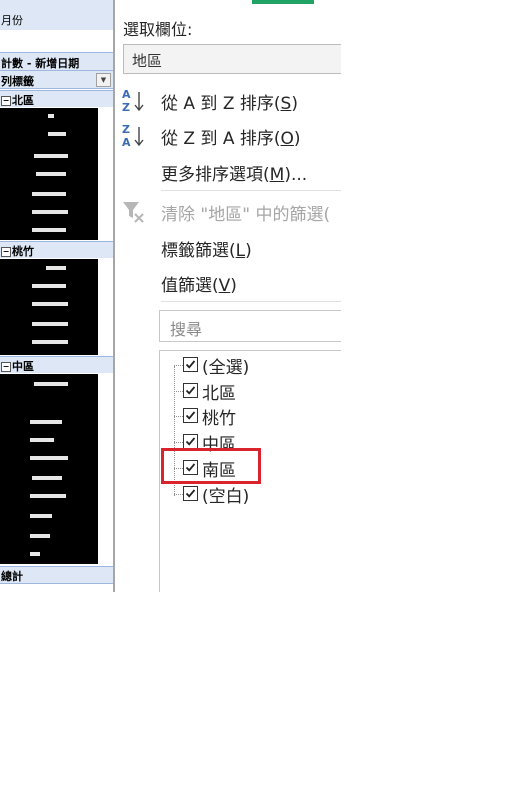 This screenshot has width=514, height=790. What do you see at coordinates (228, 135) in the screenshot?
I see `sort-z-to-a-item: Z A 從 Z 到 A 排序(O)` at bounding box center [228, 135].